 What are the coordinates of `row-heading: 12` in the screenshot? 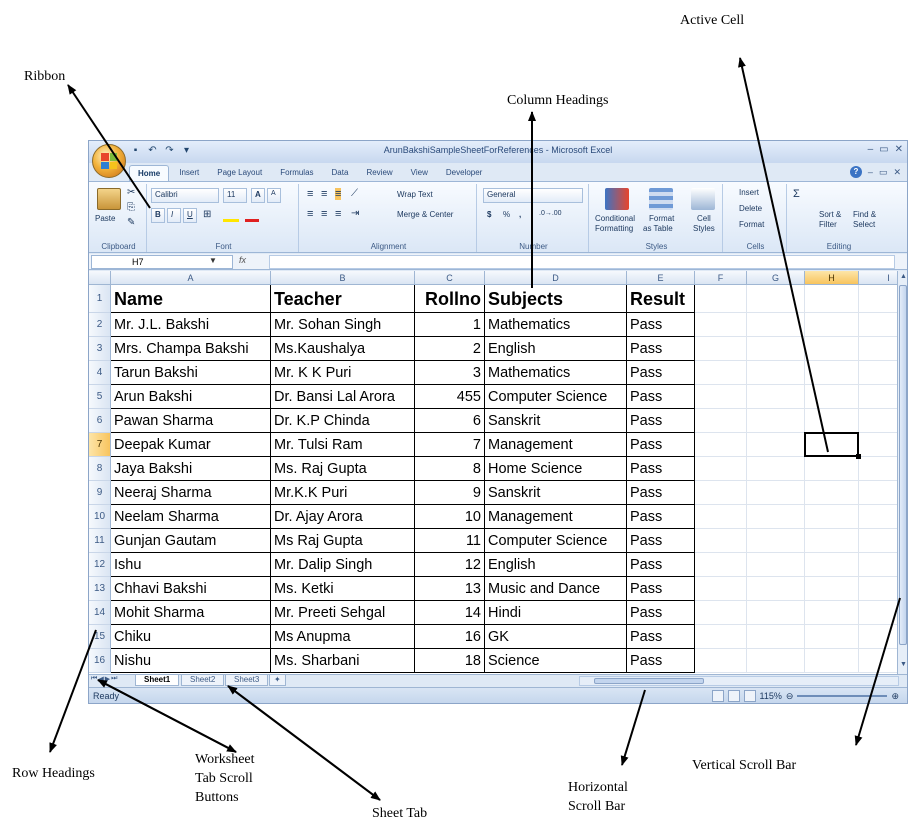 It's located at (100, 565).